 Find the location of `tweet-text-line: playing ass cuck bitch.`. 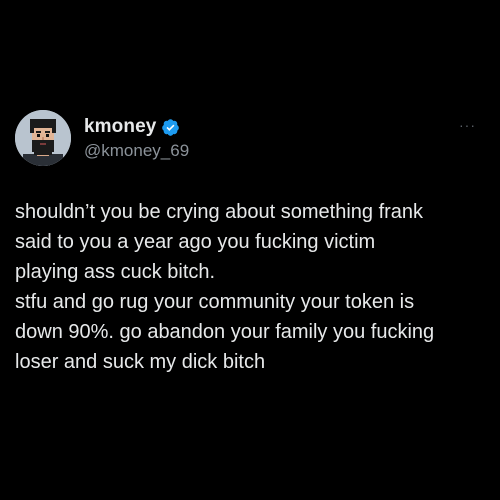

tweet-text-line: playing ass cuck bitch. is located at coordinates (115, 272).